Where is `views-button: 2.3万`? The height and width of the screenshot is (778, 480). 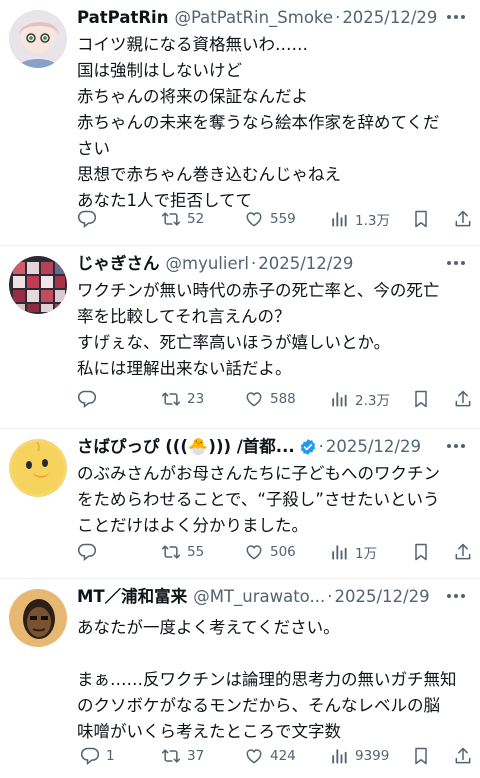 views-button: 2.3万 is located at coordinates (359, 399).